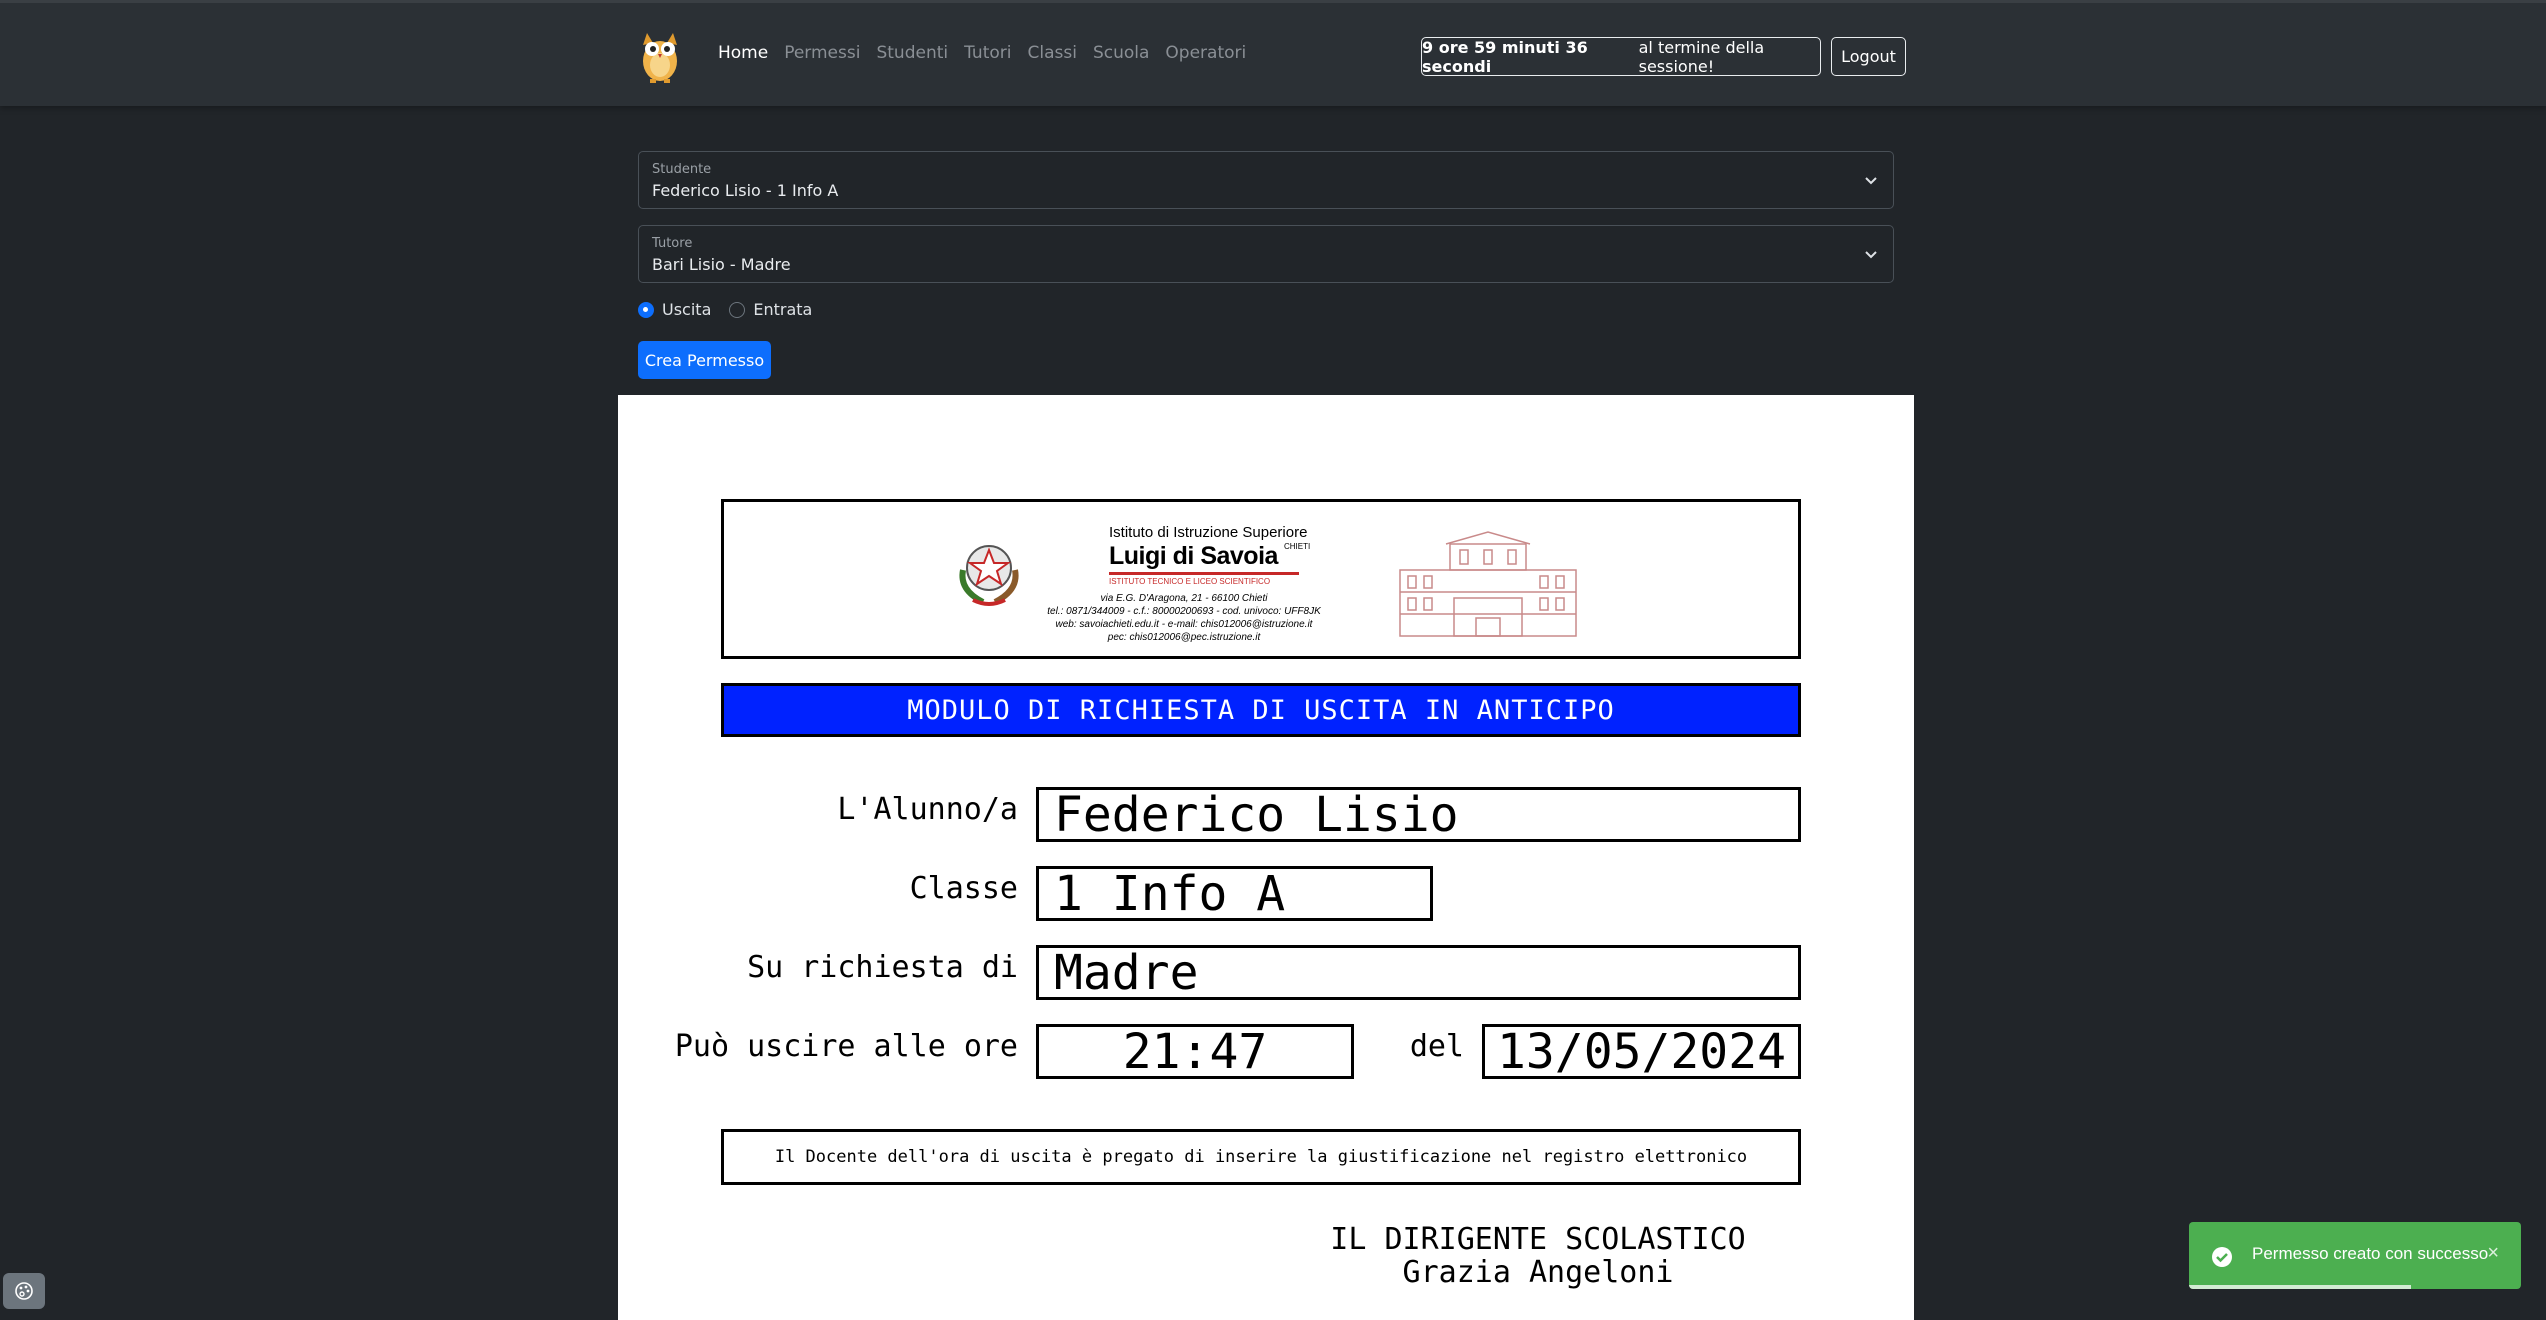  I want to click on request-value-box: Madre, so click(1418, 972).